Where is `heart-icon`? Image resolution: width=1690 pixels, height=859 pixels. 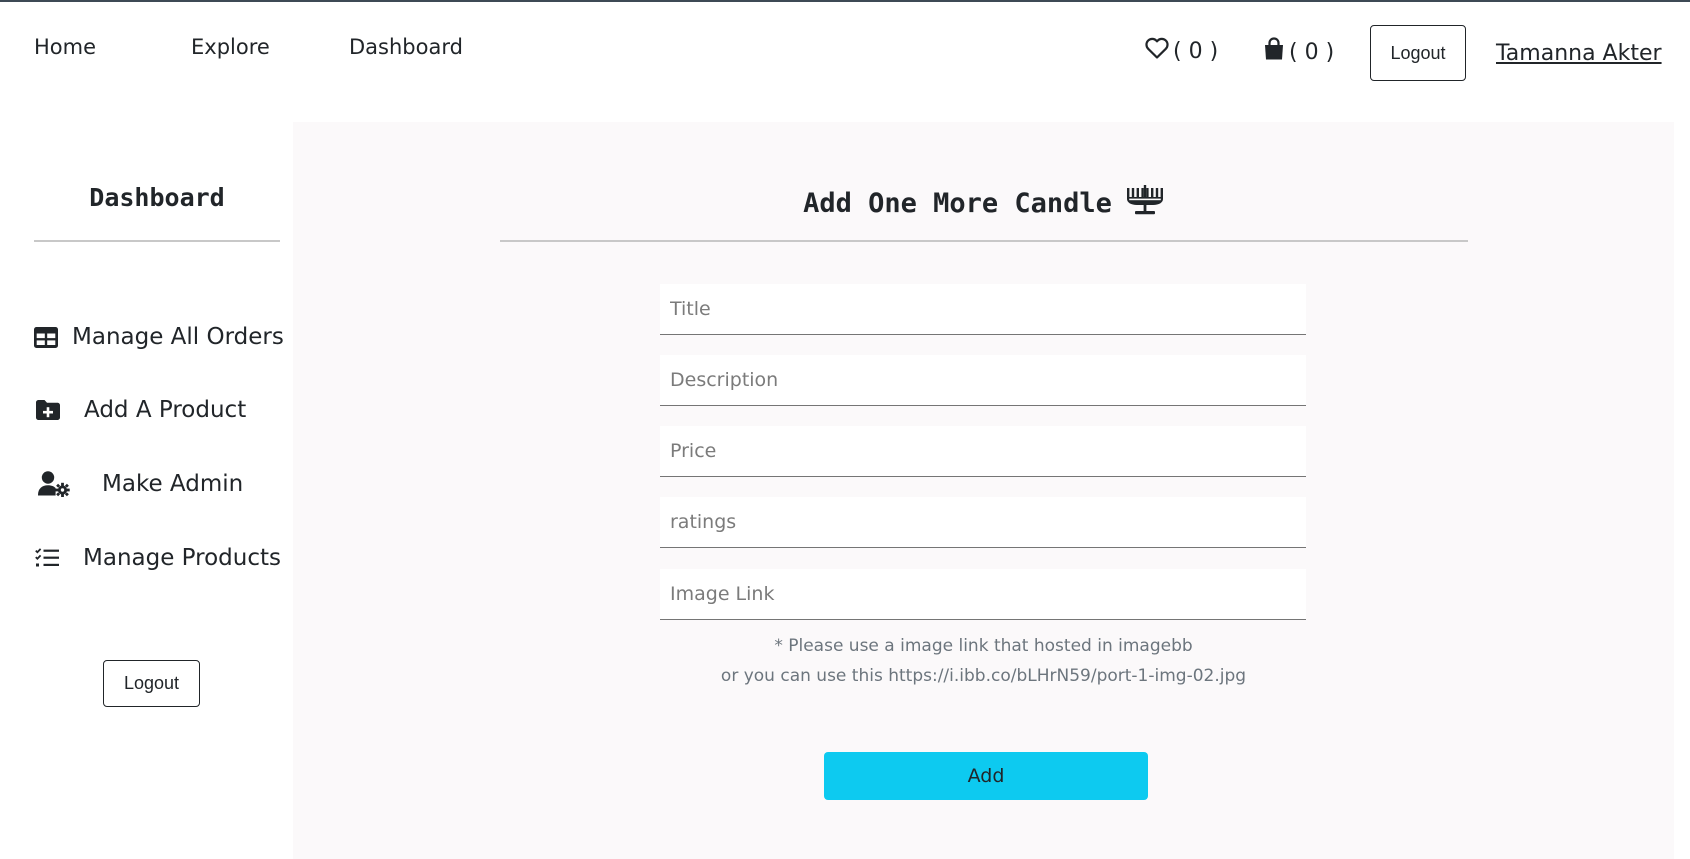 heart-icon is located at coordinates (1159, 51).